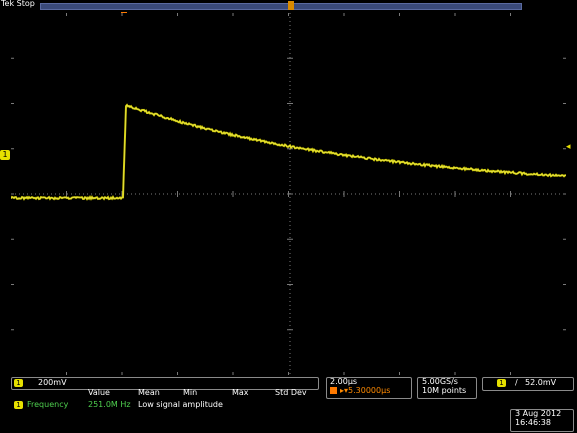  I want to click on trigger-level-arrow-icon: ◂, so click(568, 147).